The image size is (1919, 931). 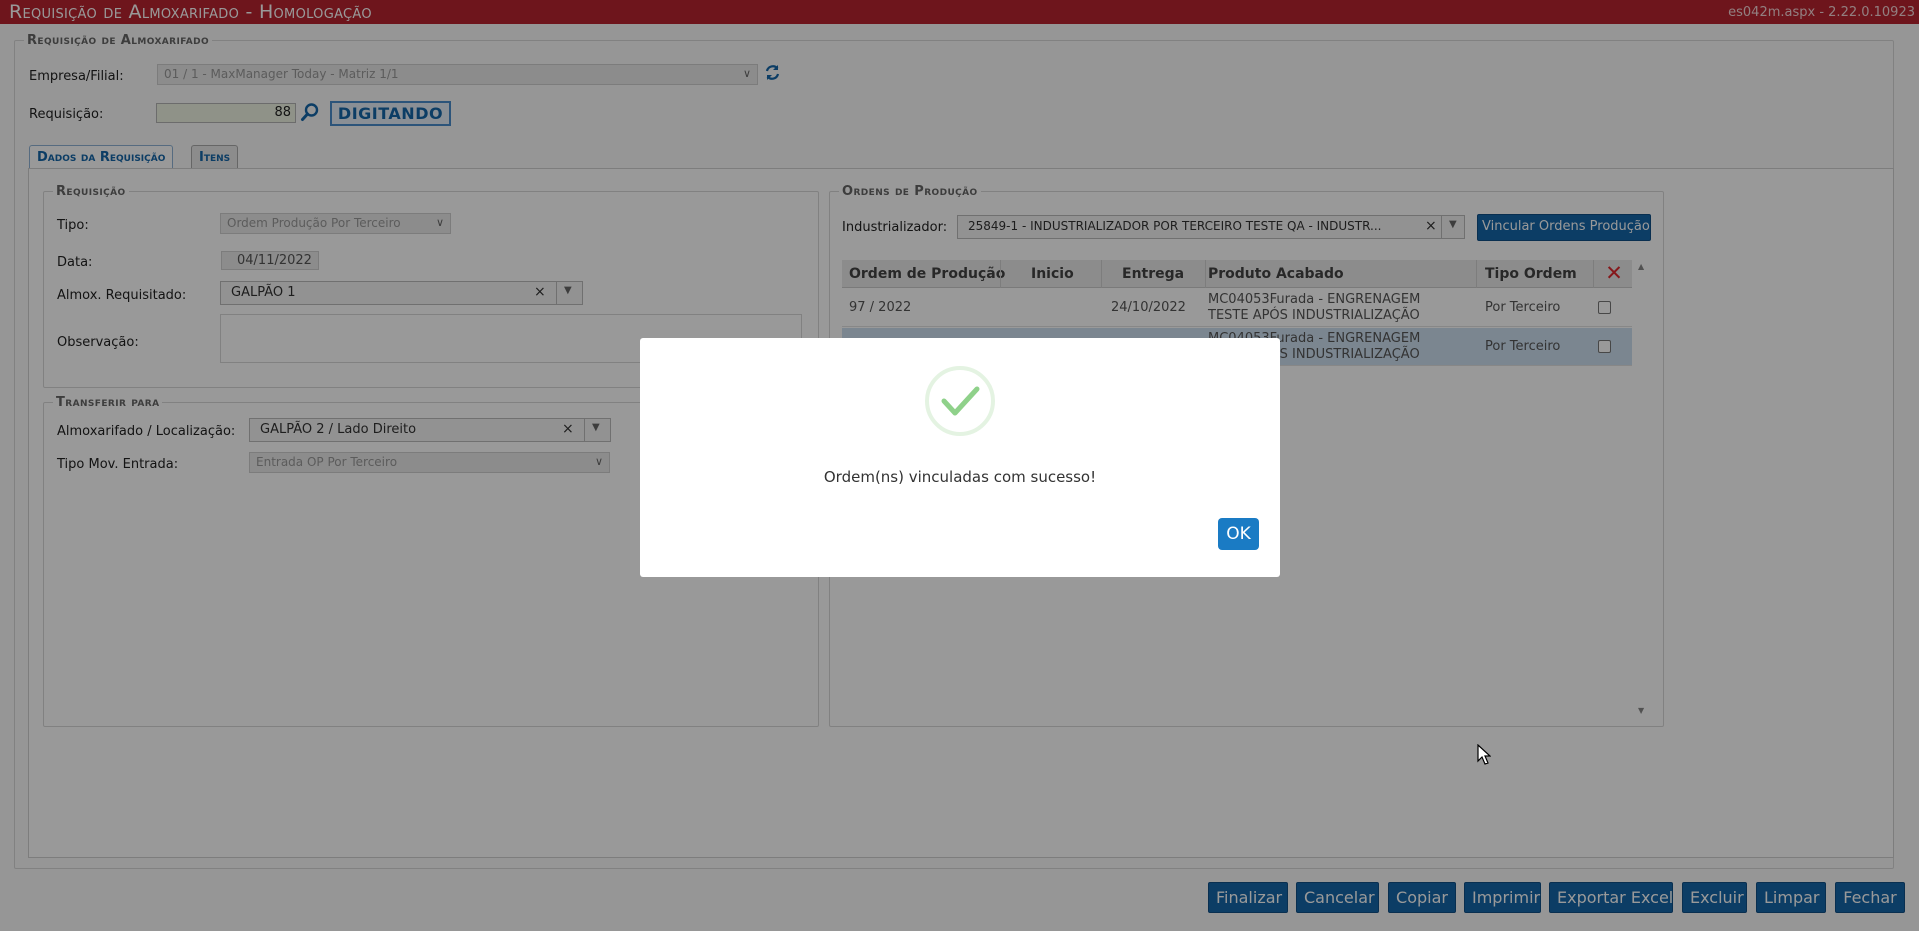 What do you see at coordinates (960, 401) in the screenshot?
I see `success-check-icon` at bounding box center [960, 401].